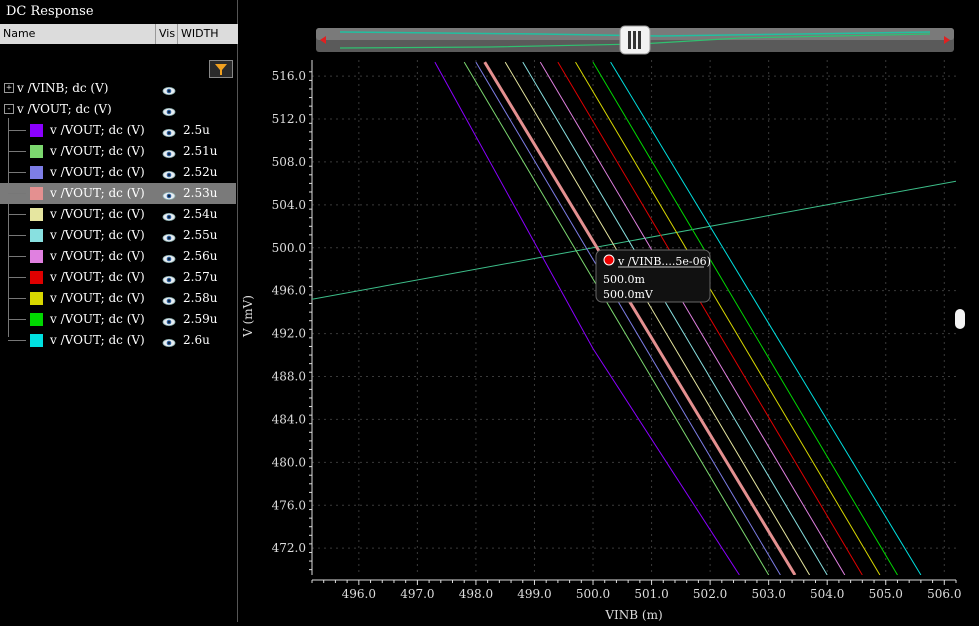 The height and width of the screenshot is (626, 979). I want to click on tree-child-row: v /VOUT; dc (V) 2.5u, so click(119, 130).